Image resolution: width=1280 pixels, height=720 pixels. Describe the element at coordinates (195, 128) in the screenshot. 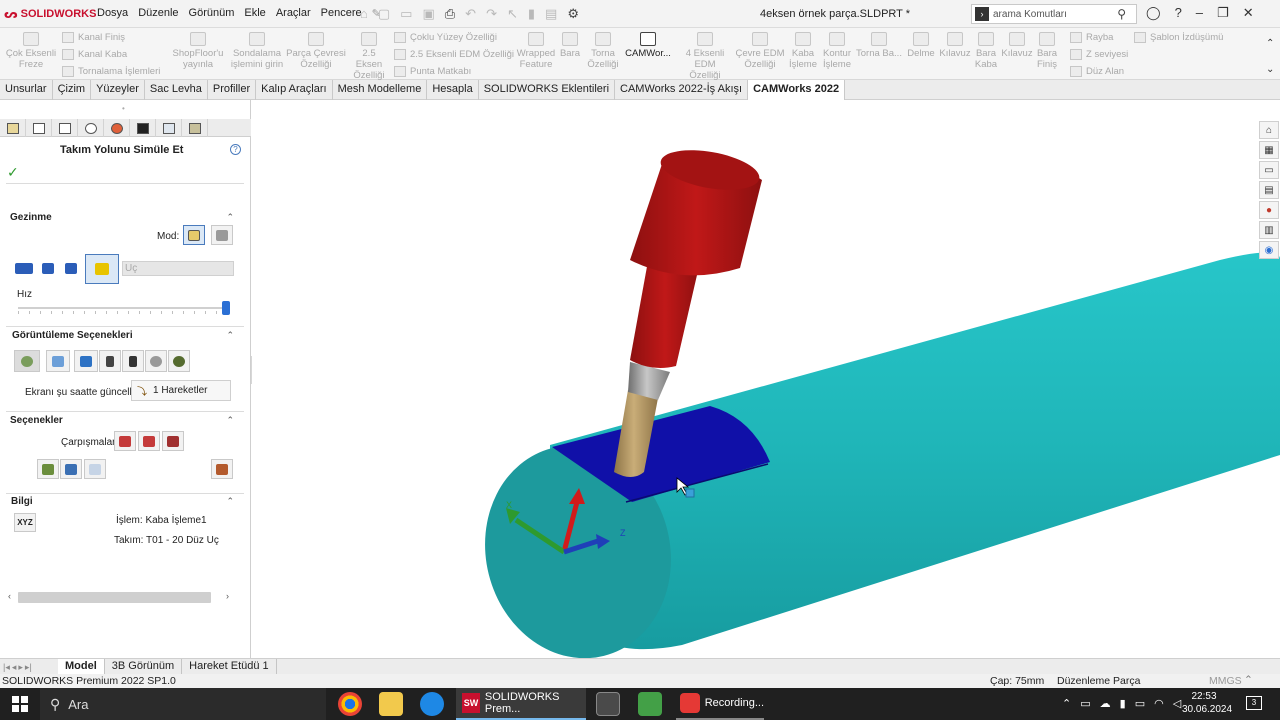

I see `cam-tool-tree-tab` at that location.